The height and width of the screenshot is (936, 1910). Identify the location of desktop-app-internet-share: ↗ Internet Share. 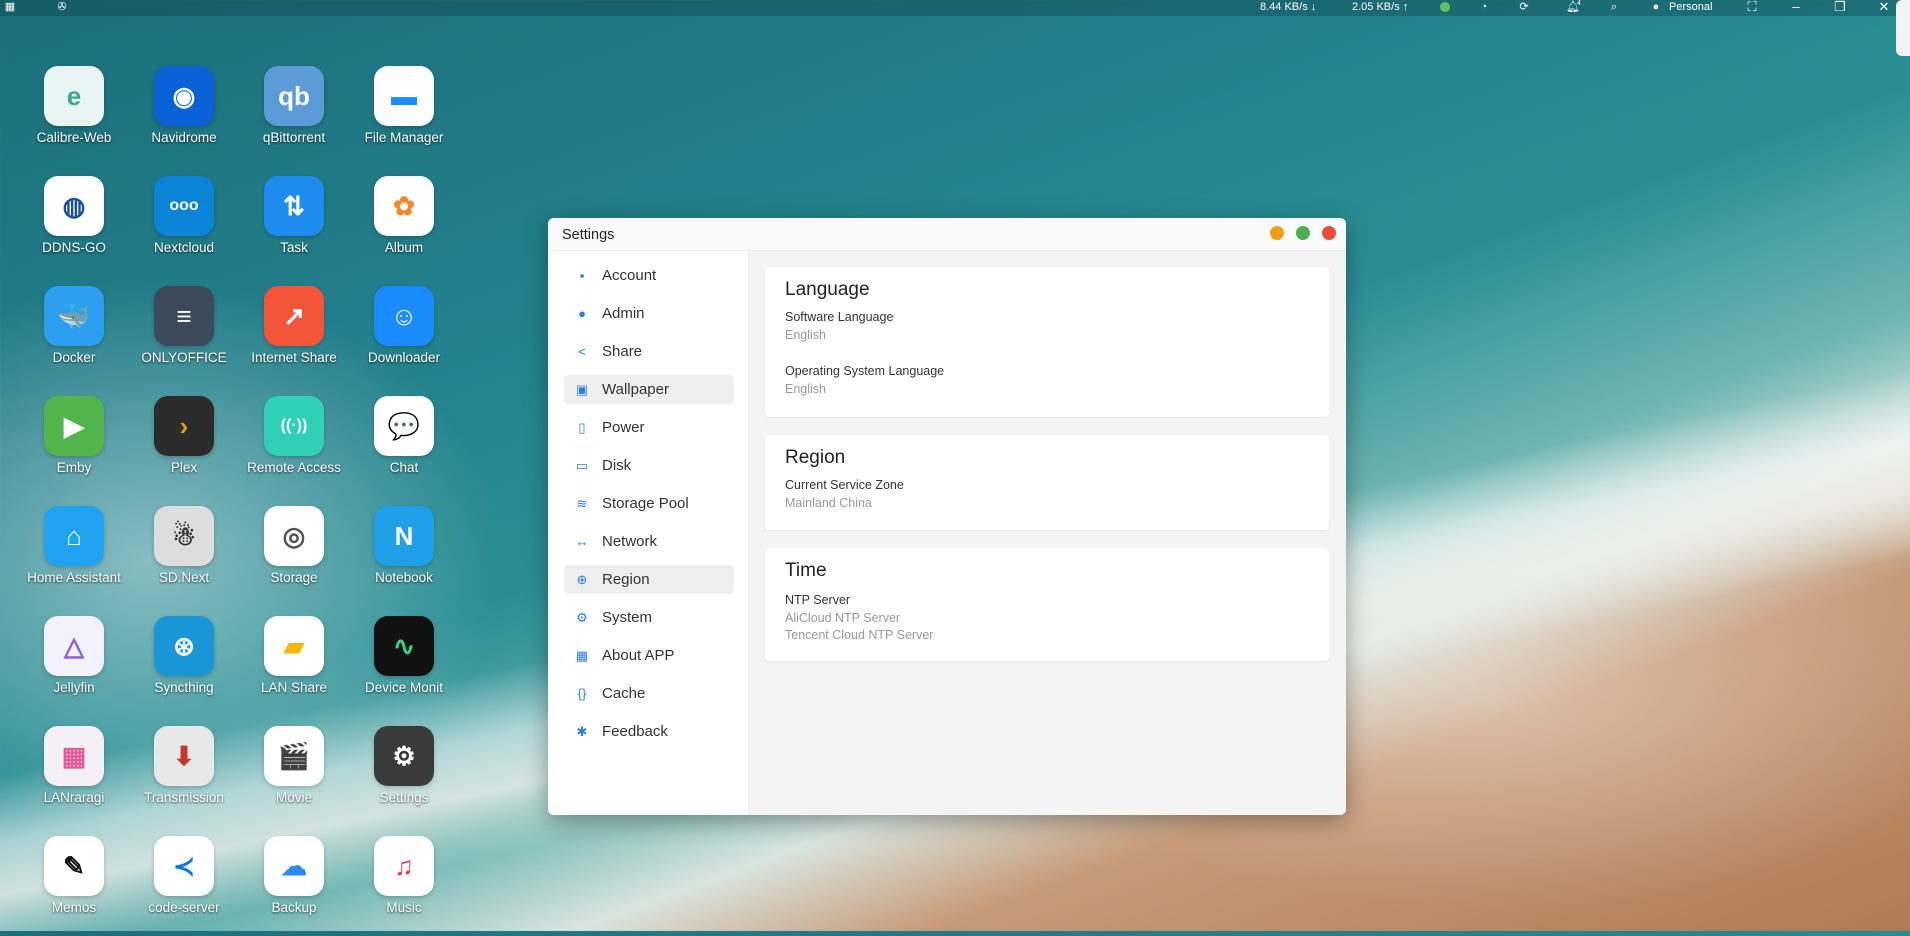
(294, 334).